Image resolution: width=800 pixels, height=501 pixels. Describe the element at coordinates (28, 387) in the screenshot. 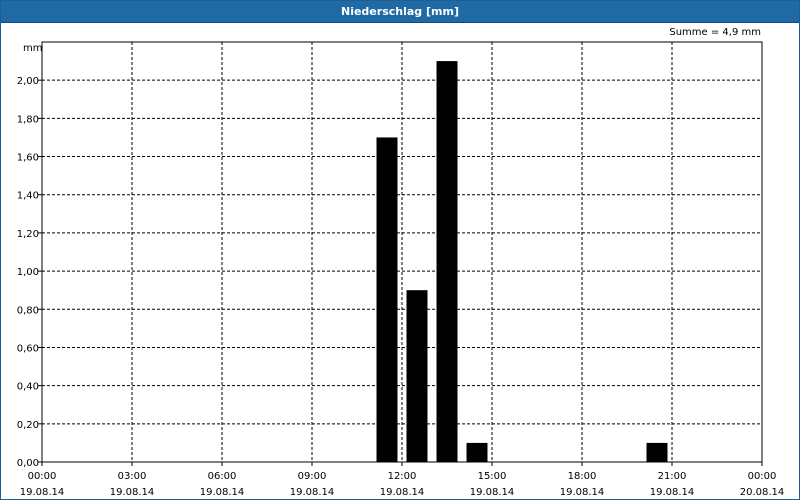

I see `y-tick-label: 0,40` at that location.